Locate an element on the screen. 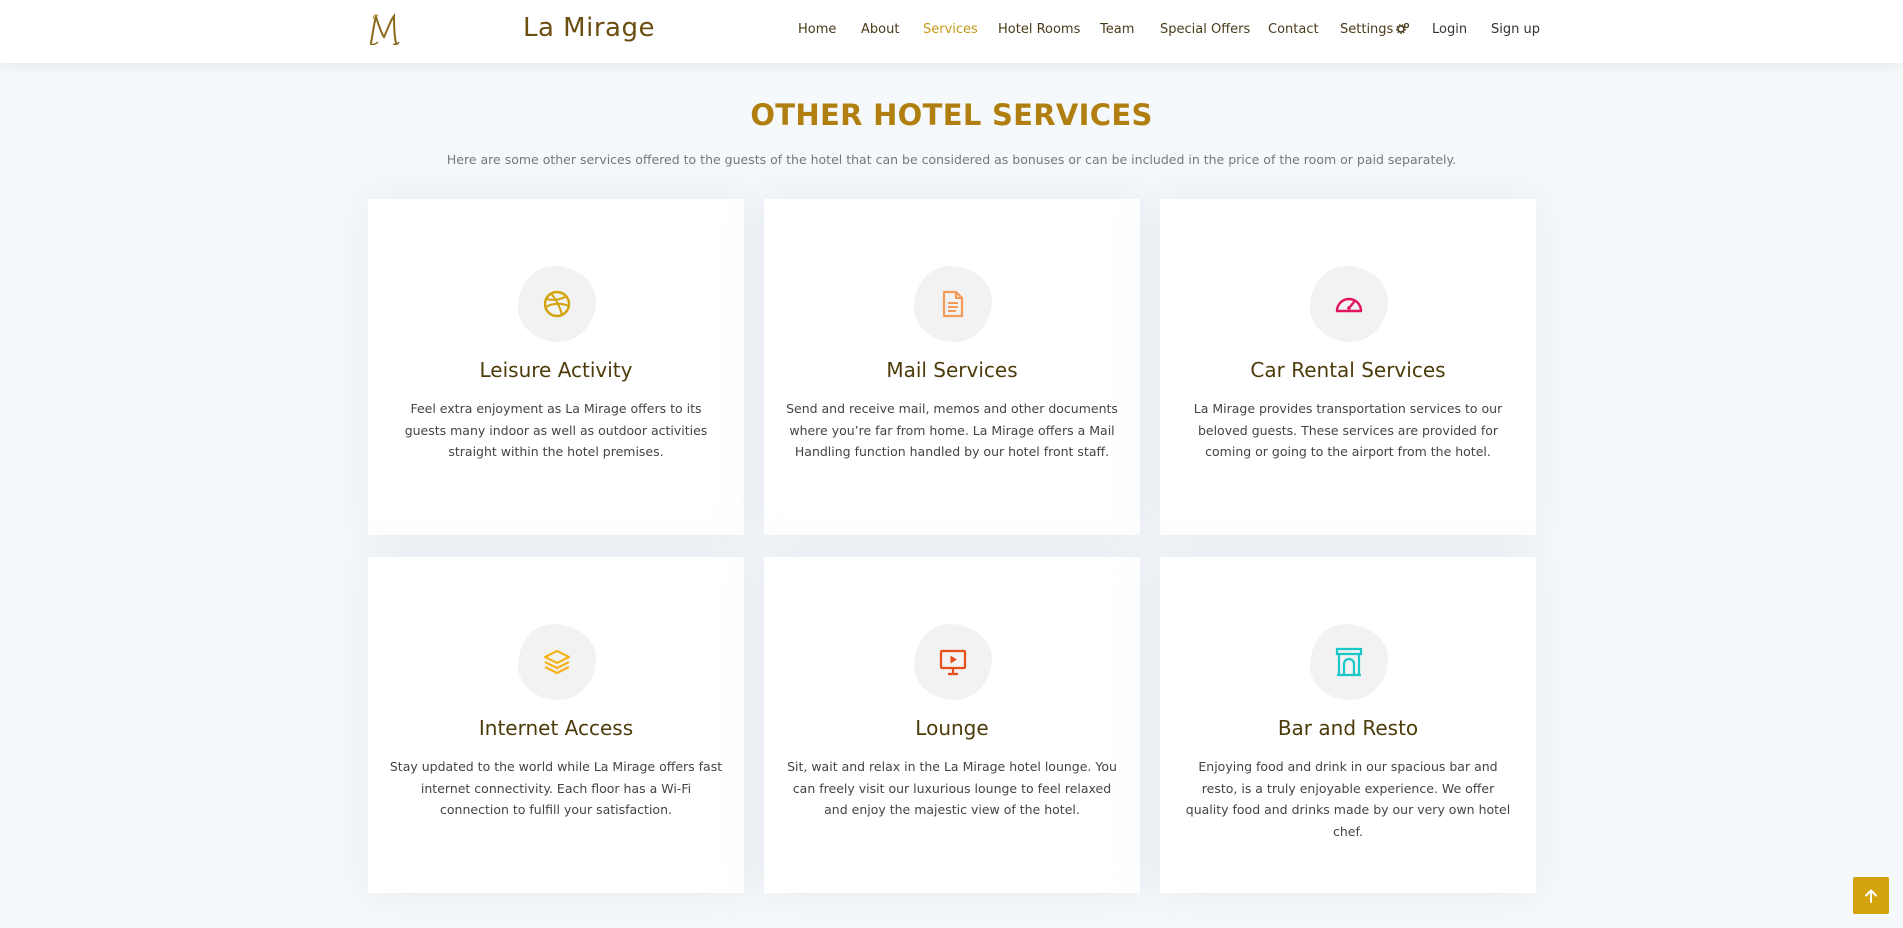  nav-team: Team is located at coordinates (1117, 29).